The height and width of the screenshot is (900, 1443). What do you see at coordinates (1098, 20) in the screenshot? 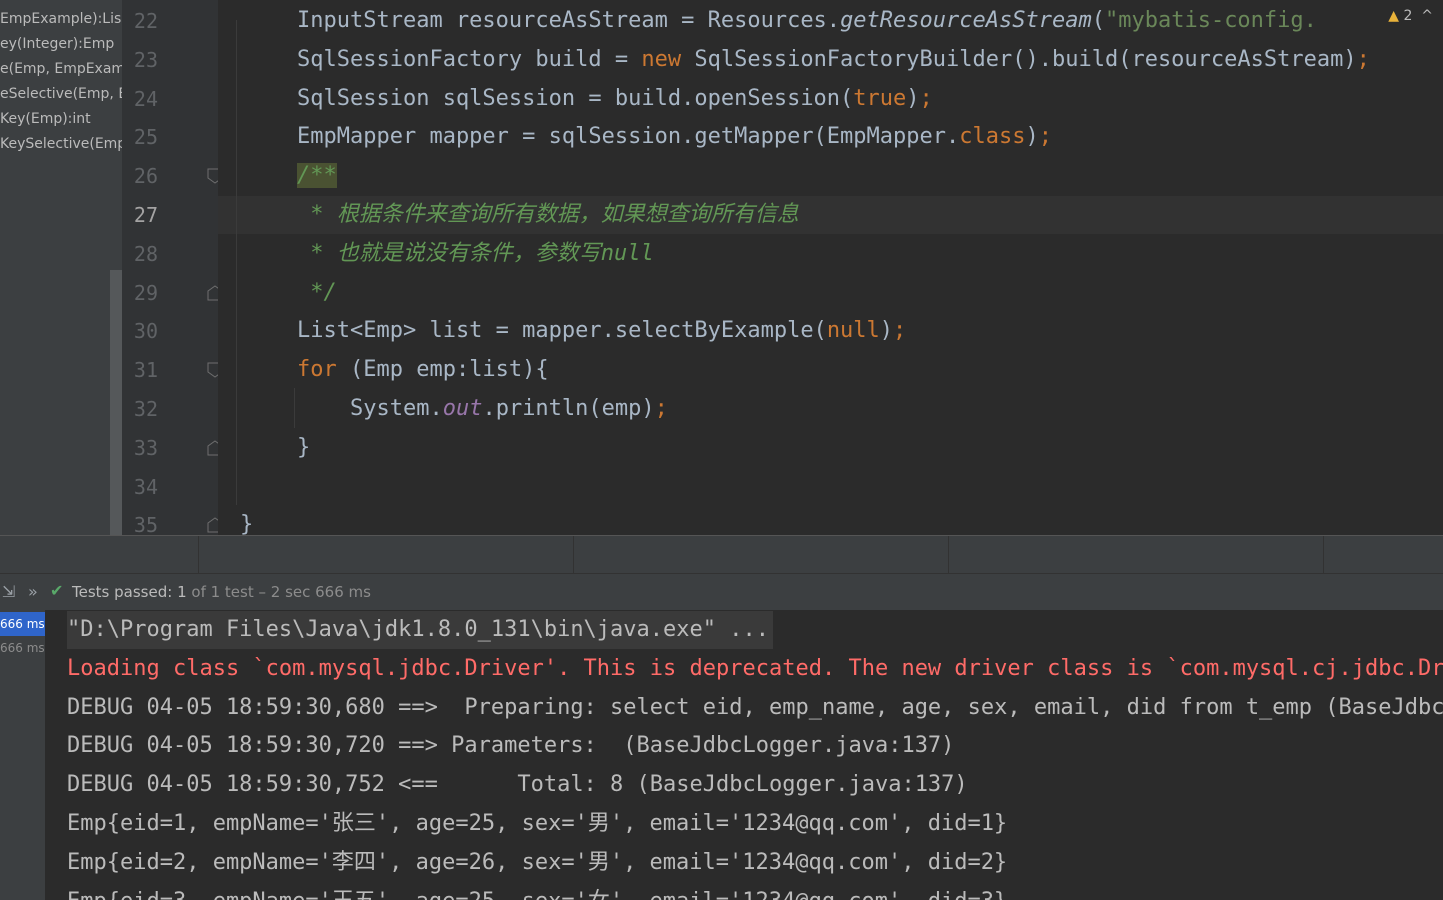
I see `code-token: (` at bounding box center [1098, 20].